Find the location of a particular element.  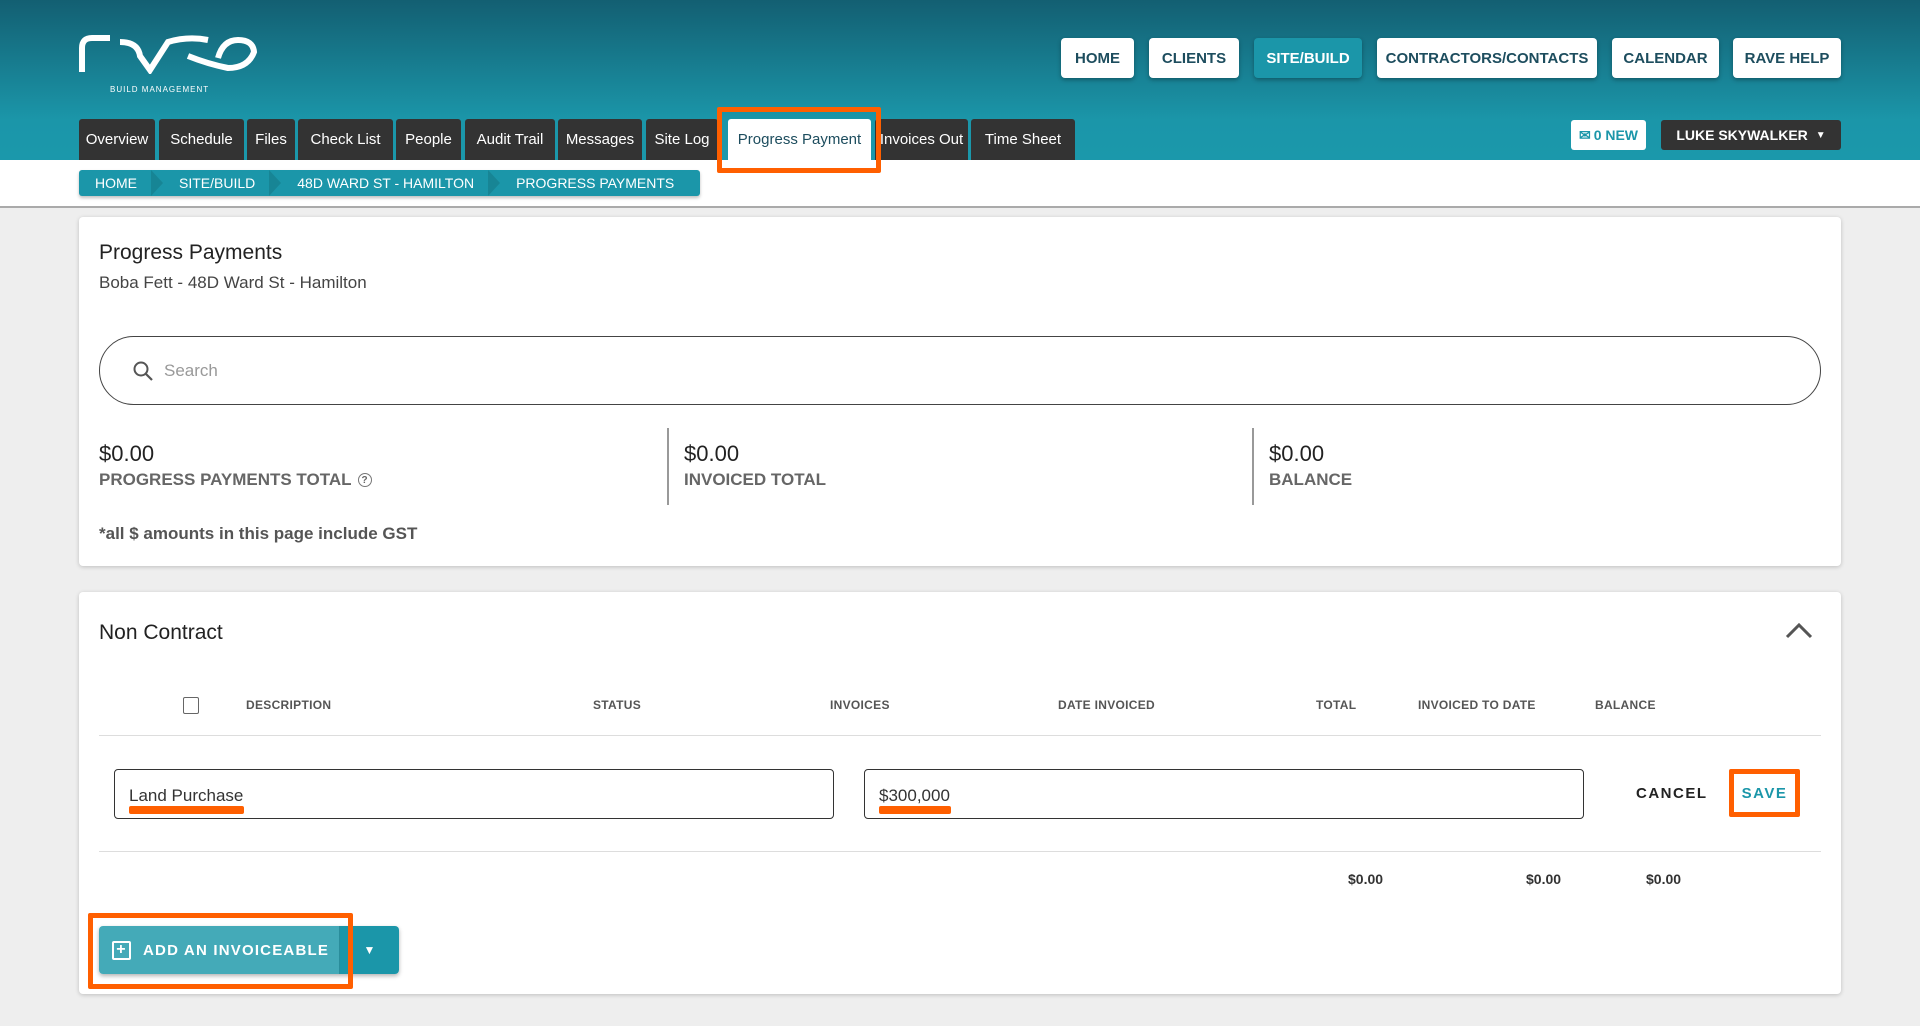

nav-clients: CLIENTS is located at coordinates (1194, 58).